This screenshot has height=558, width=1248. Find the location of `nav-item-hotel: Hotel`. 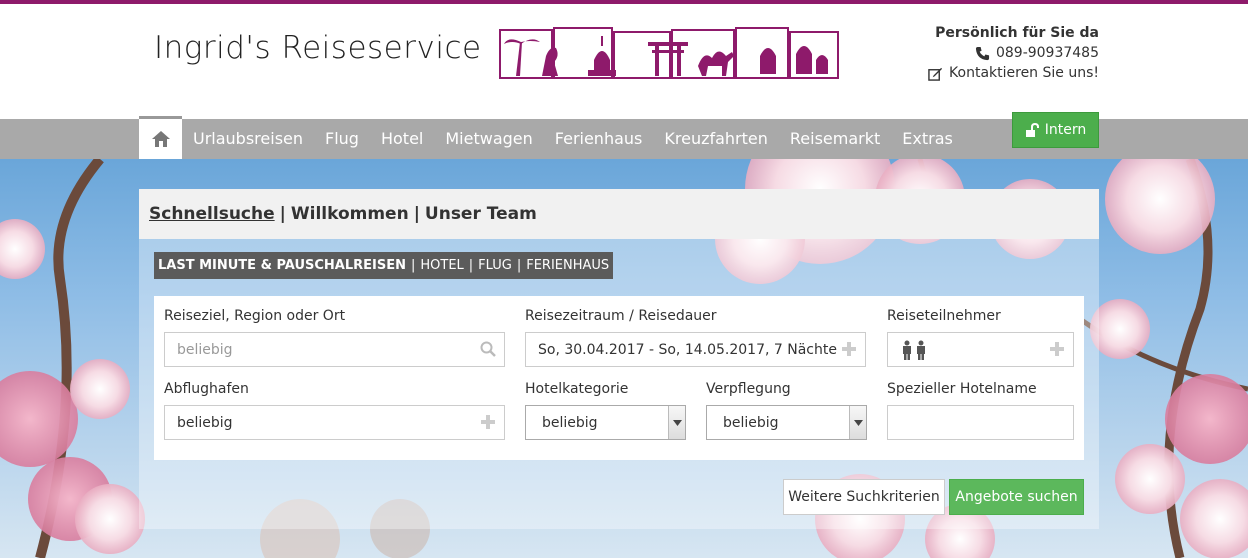

nav-item-hotel: Hotel is located at coordinates (402, 139).